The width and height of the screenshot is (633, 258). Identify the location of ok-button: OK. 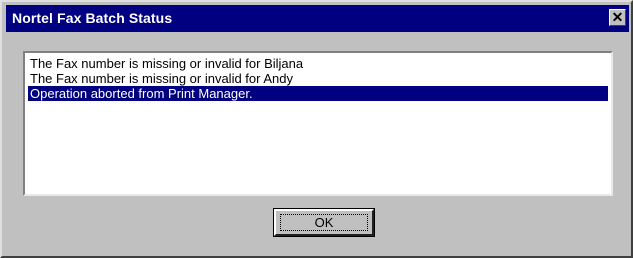
(324, 222).